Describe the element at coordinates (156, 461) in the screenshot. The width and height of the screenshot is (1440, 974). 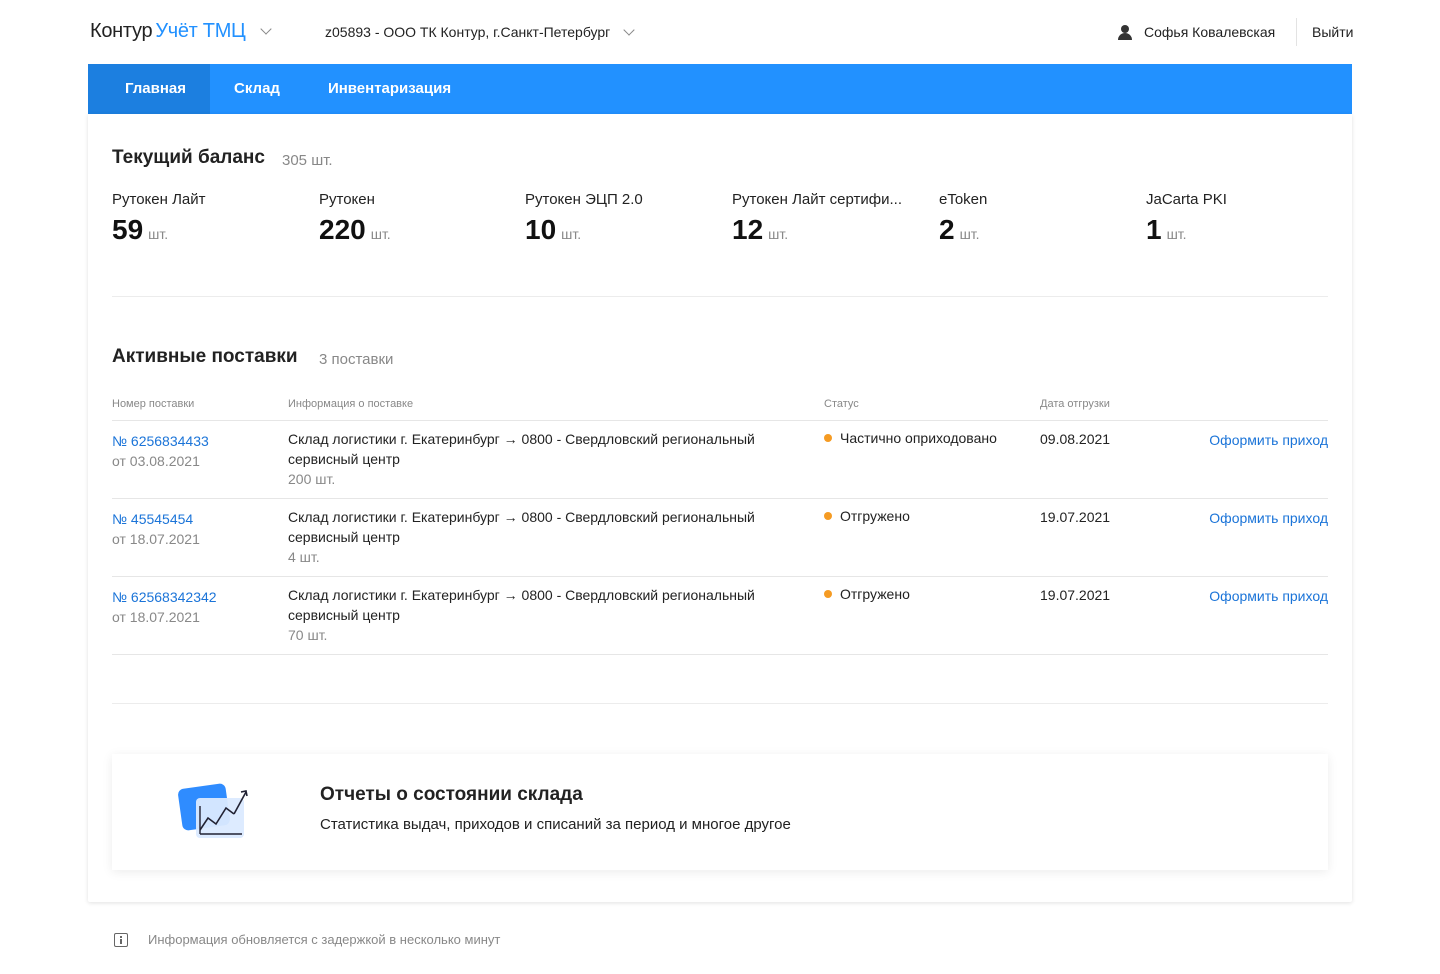
I see `delivery-created-date: от 03.08.2021` at that location.